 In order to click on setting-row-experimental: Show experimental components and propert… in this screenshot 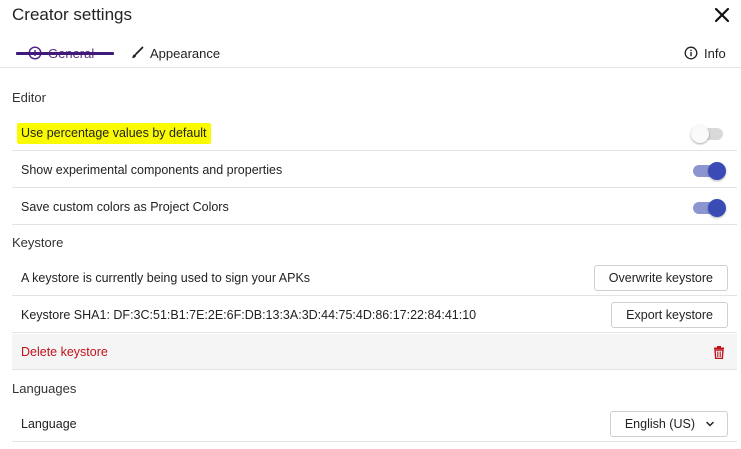, I will do `click(374, 170)`.